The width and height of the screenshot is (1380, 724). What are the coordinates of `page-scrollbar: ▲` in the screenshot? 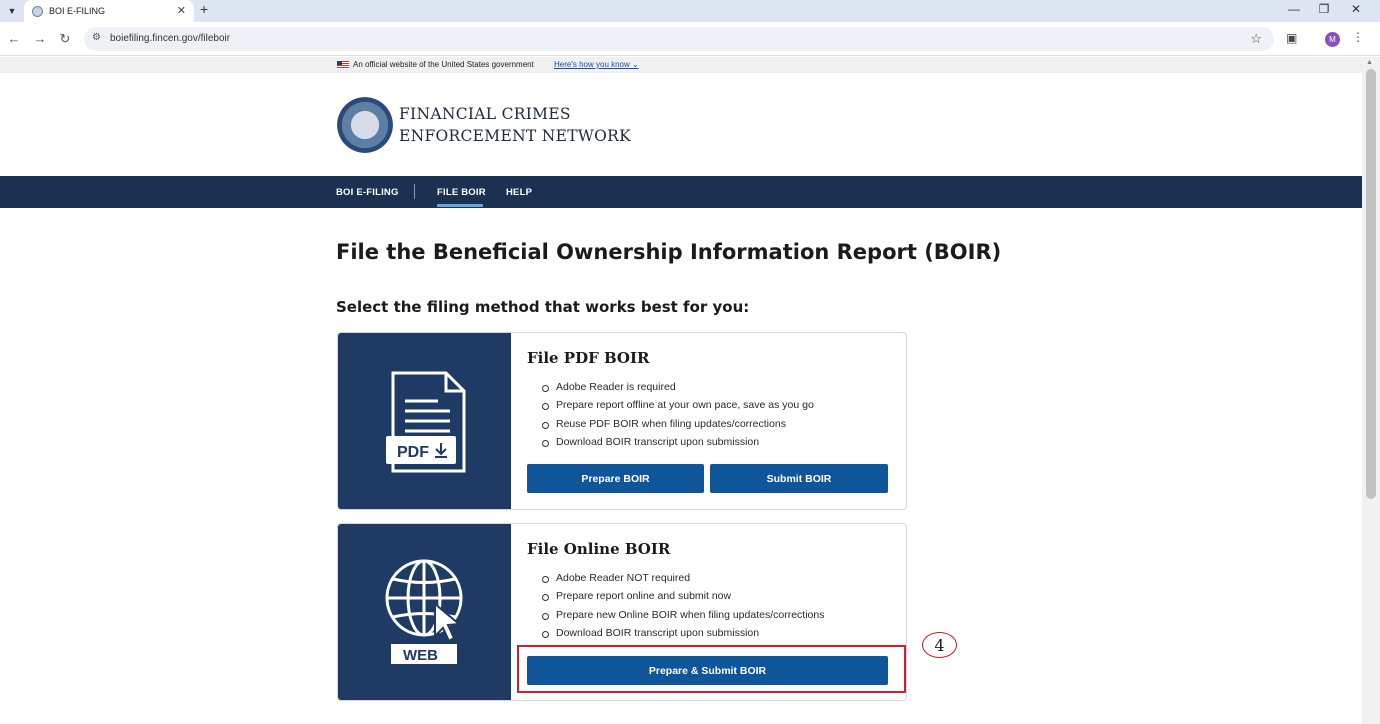 It's located at (1371, 390).